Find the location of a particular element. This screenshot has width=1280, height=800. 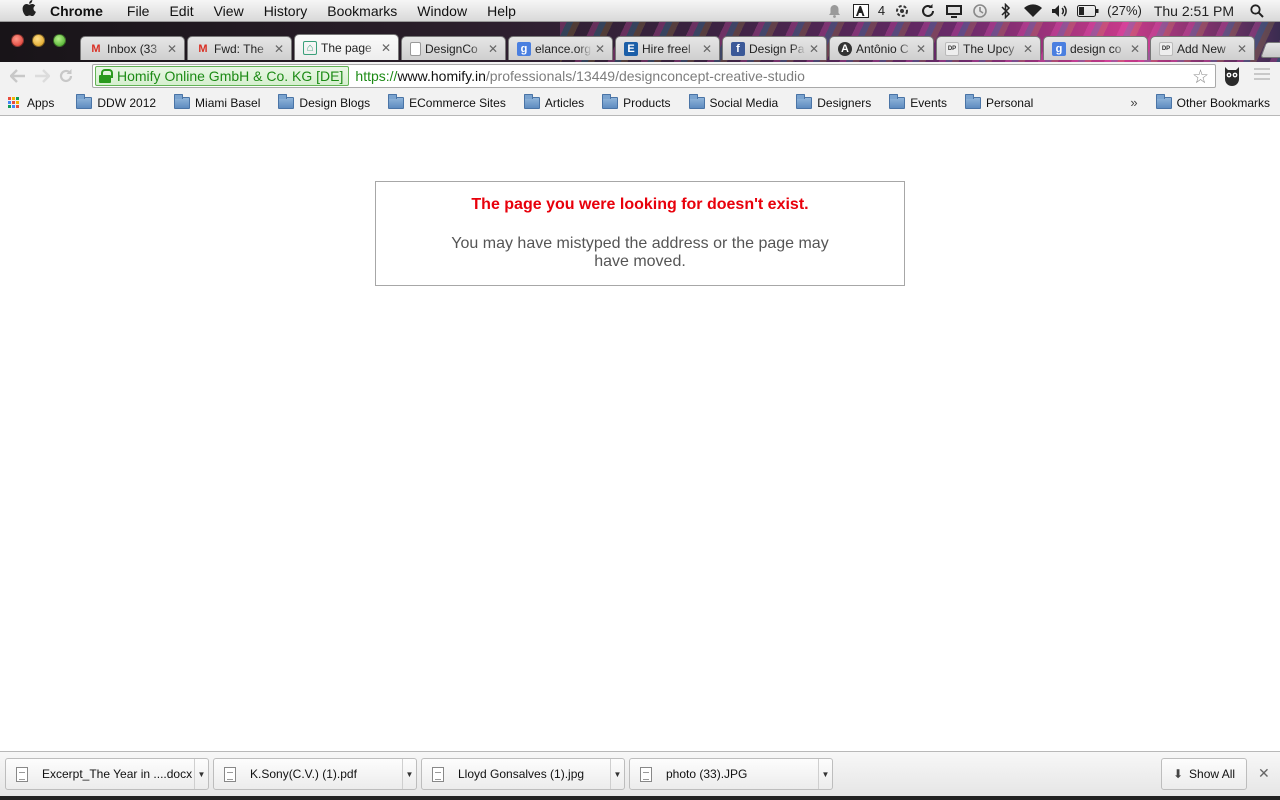

tab-fwd: M Fwd: The ✕ is located at coordinates (239, 48).